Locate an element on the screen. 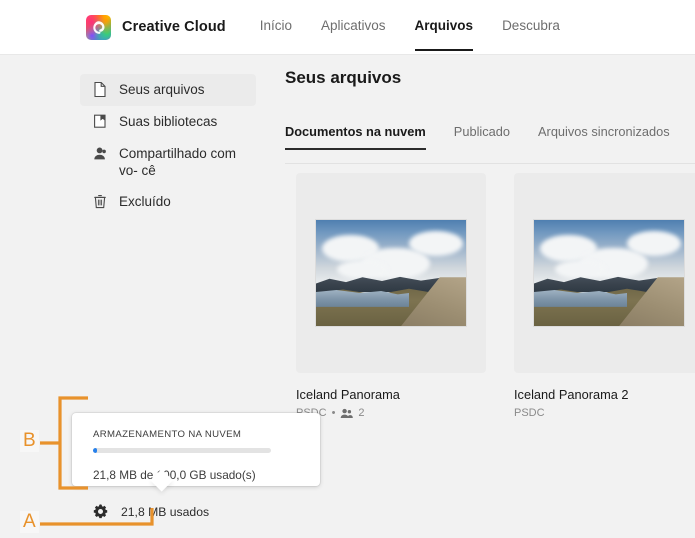 The width and height of the screenshot is (695, 538). storage-progress-fill is located at coordinates (95, 450).